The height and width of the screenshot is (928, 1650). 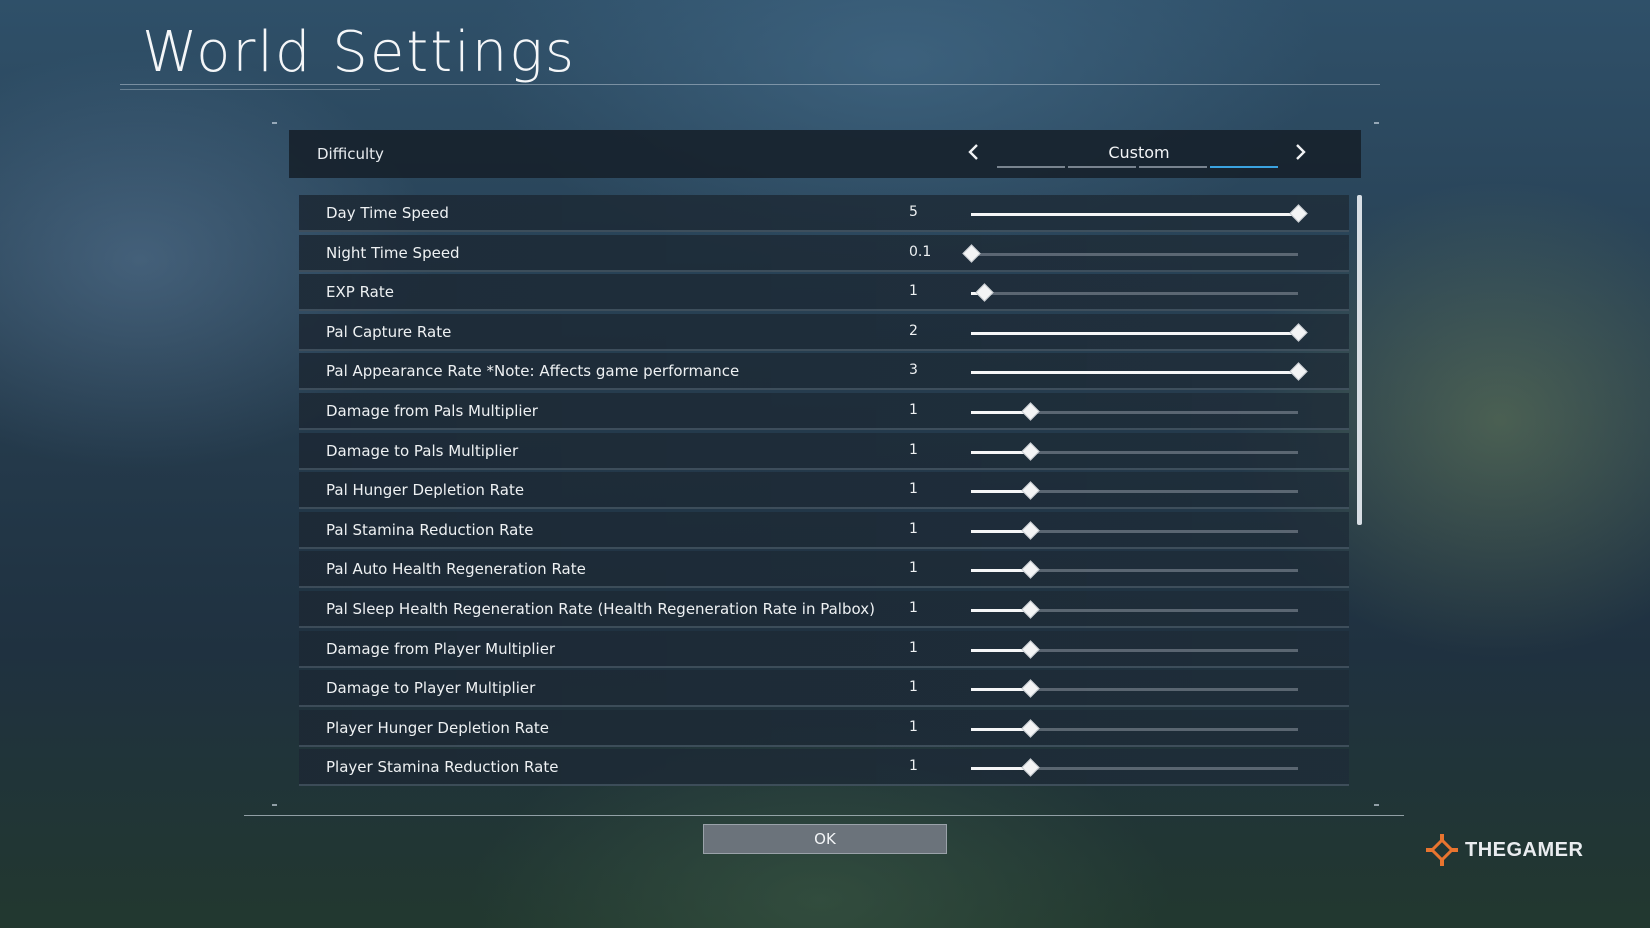 What do you see at coordinates (913, 330) in the screenshot?
I see `setting-value: 2` at bounding box center [913, 330].